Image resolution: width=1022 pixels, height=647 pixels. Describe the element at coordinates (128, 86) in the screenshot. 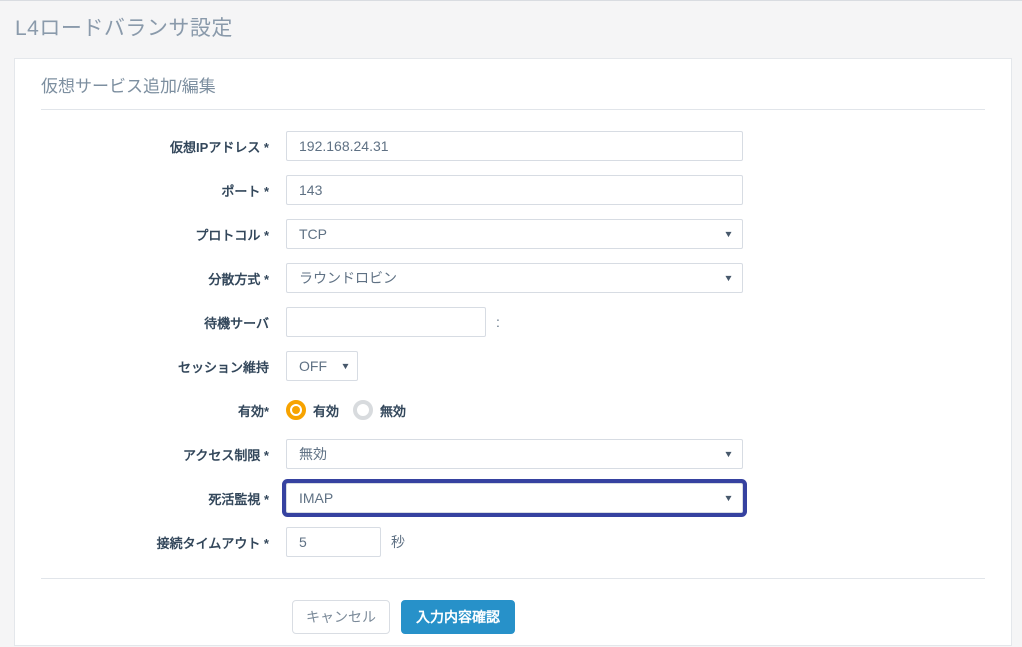

I see `panel-title: 仮想サービス追加/編集` at that location.